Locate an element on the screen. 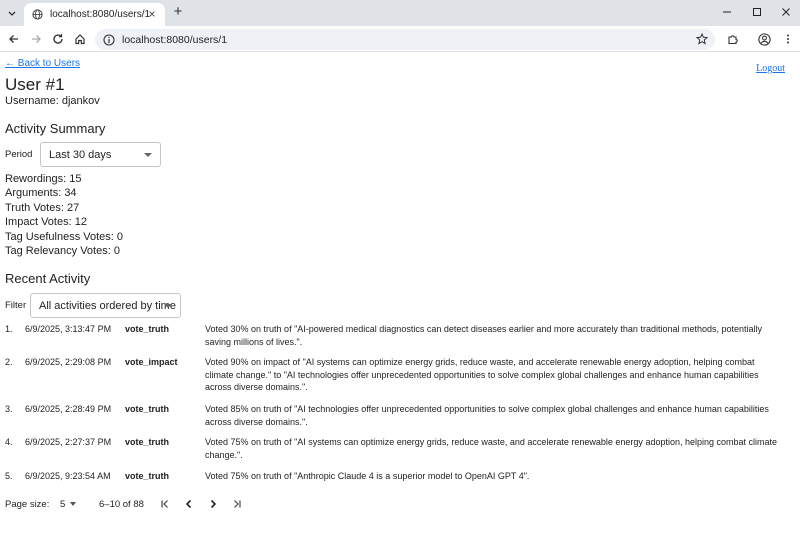 The image size is (800, 552). filter-select-value: All activities ordered by time is located at coordinates (107, 305).